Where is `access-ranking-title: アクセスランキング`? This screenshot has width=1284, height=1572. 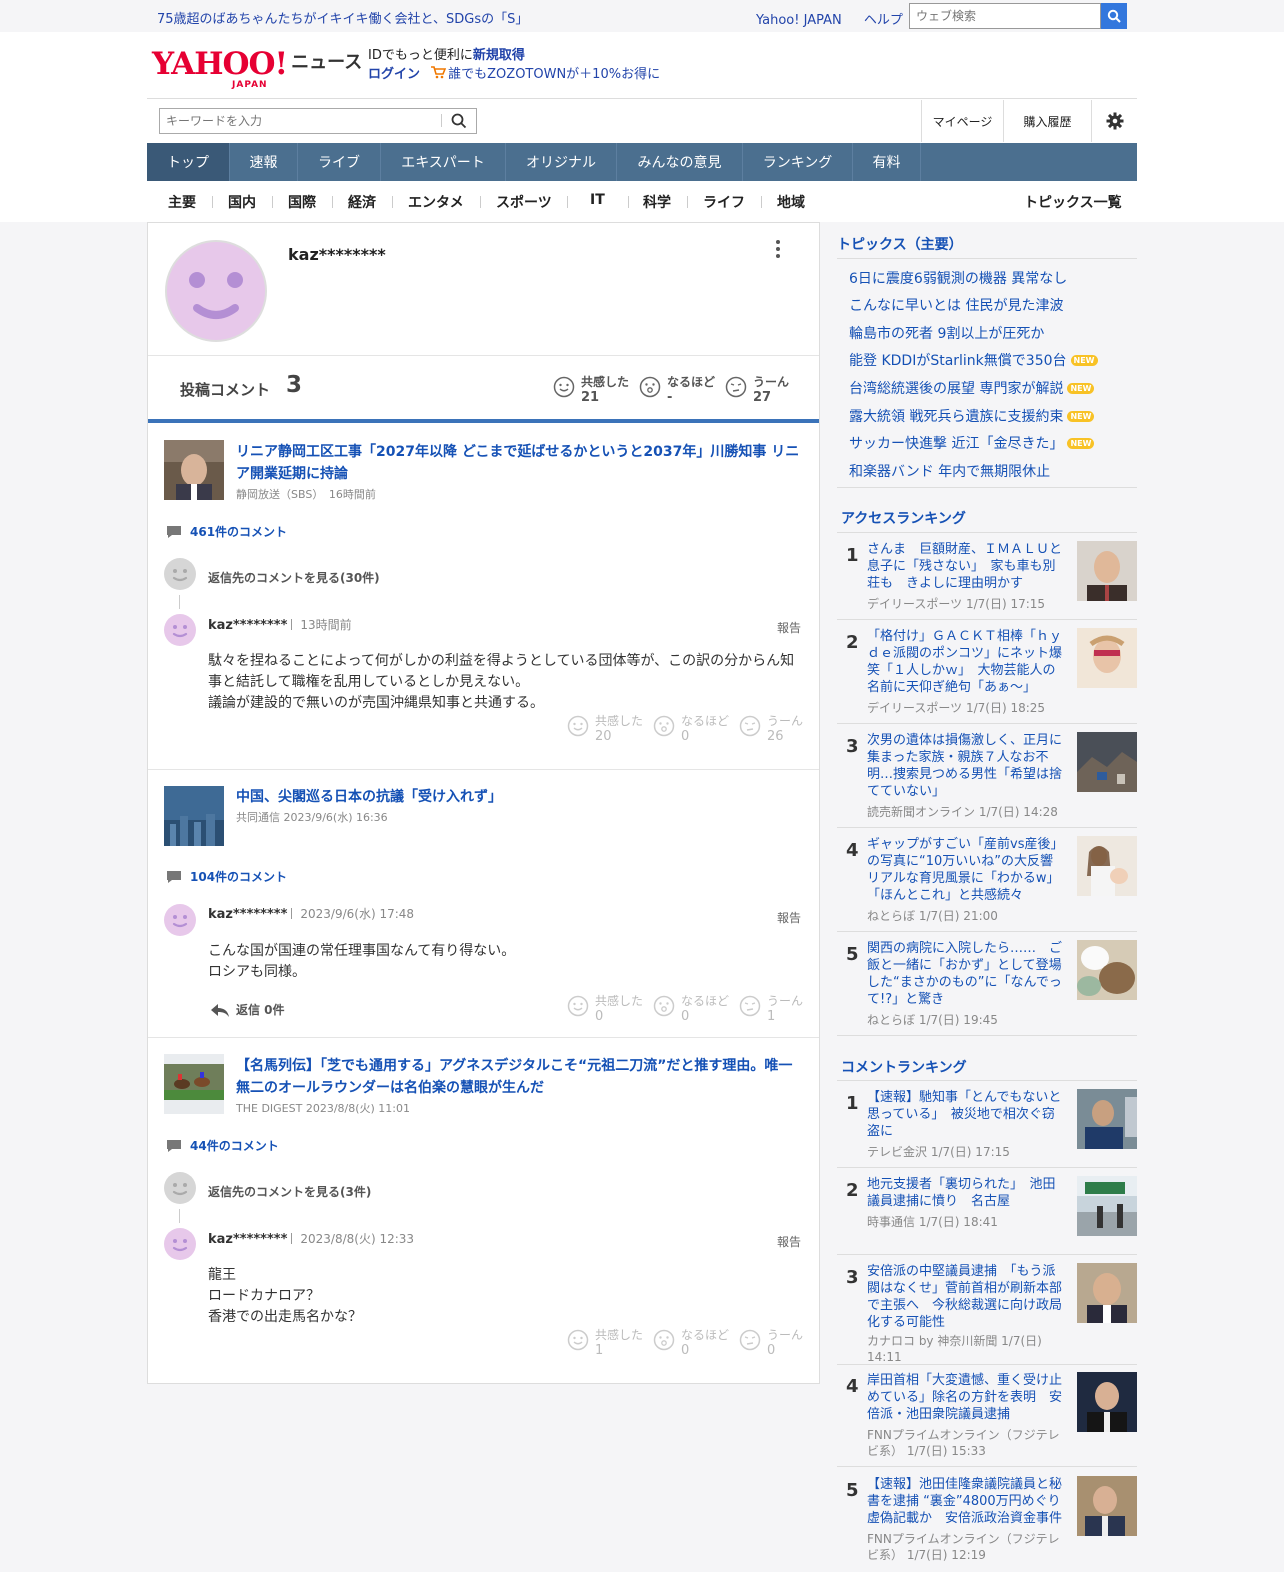
access-ranking-title: アクセスランキング is located at coordinates (903, 518).